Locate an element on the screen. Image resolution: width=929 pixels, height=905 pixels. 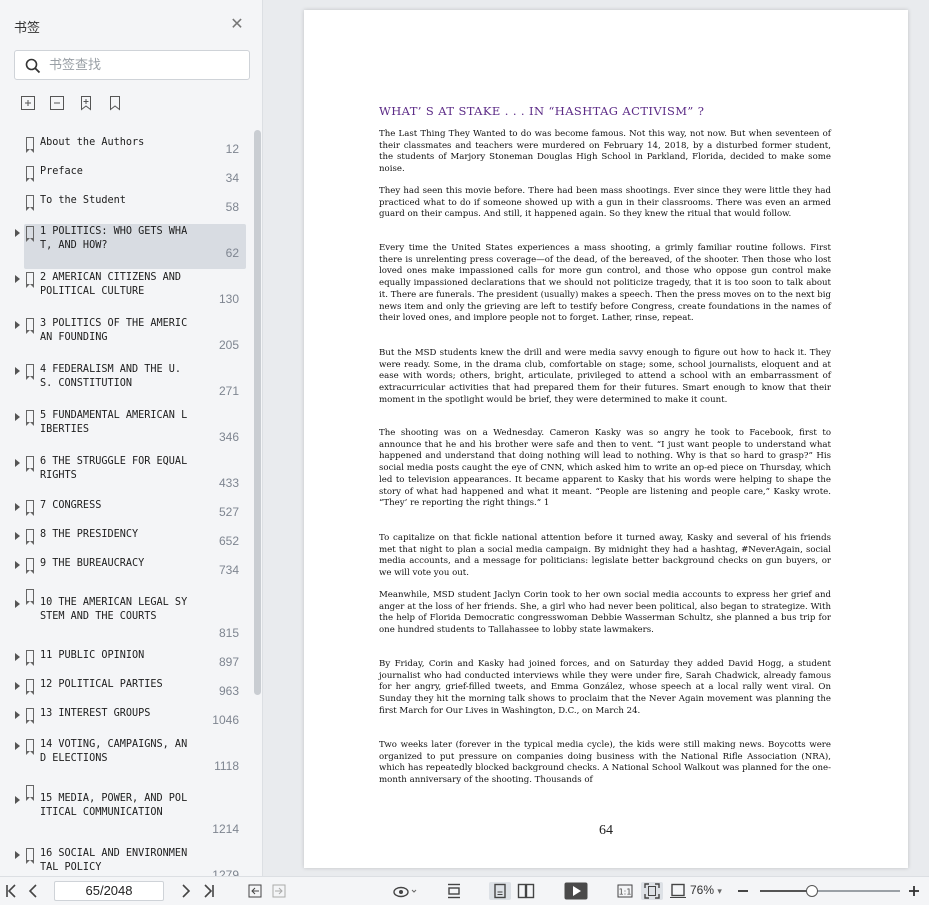
bookmark-search-input is located at coordinates (144, 65).